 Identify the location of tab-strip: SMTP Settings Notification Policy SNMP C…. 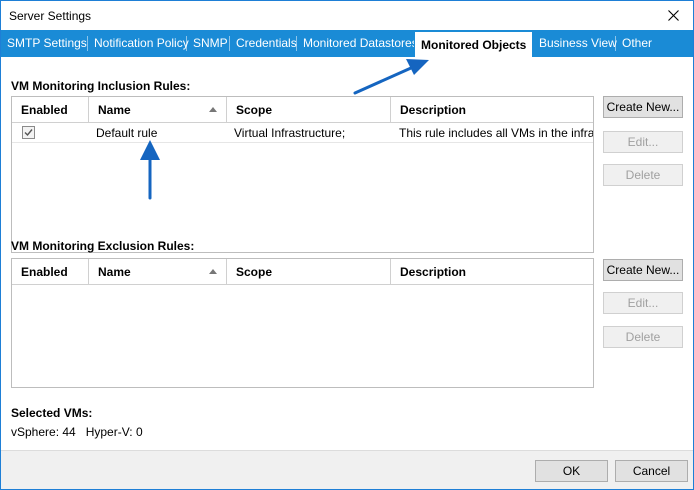
(347, 44).